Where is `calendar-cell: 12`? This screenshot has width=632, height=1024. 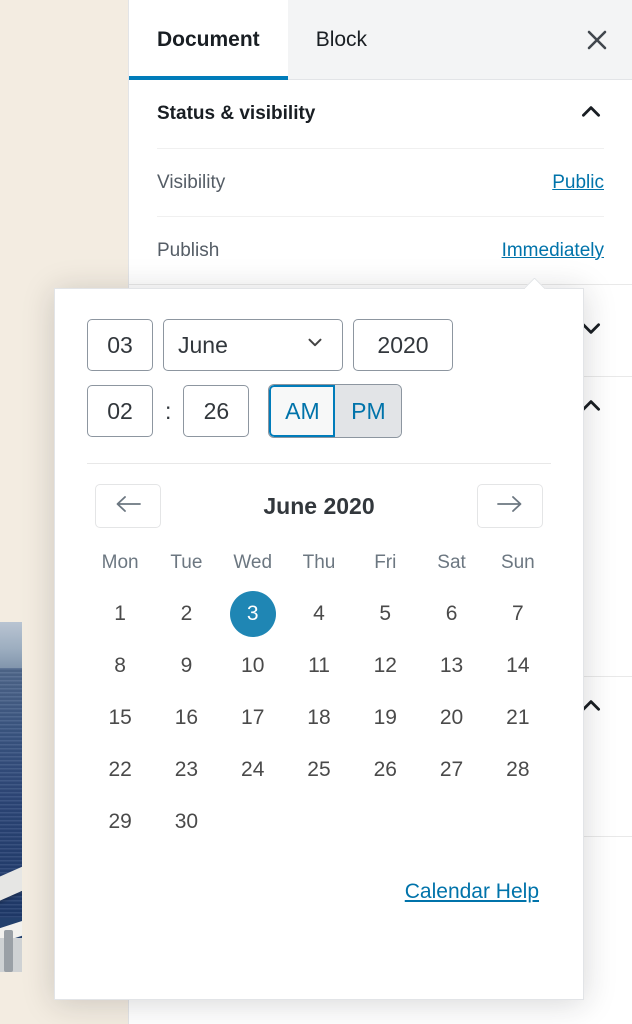 calendar-cell: 12 is located at coordinates (385, 666).